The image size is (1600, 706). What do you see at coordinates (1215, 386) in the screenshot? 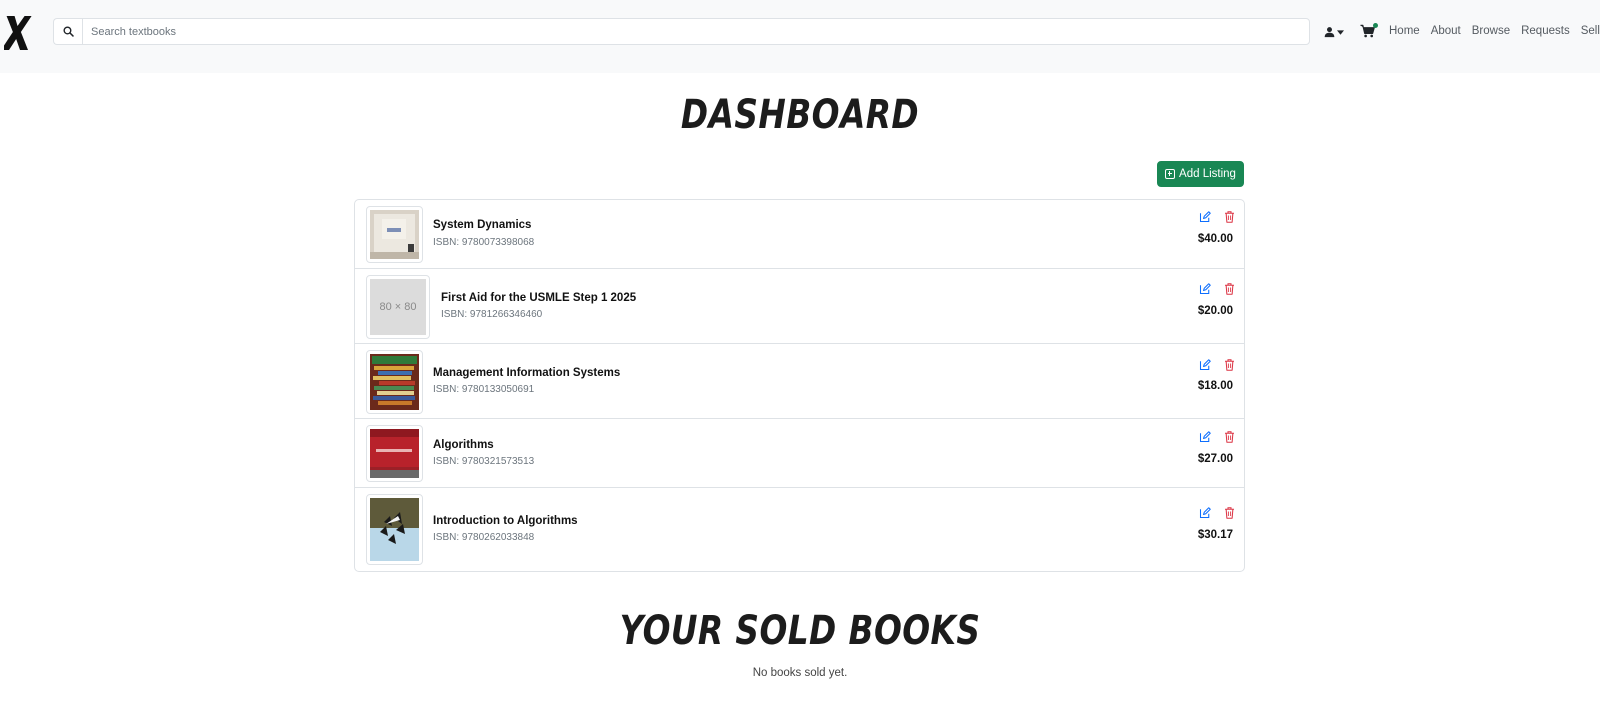
I see `listing-price: $18.00` at bounding box center [1215, 386].